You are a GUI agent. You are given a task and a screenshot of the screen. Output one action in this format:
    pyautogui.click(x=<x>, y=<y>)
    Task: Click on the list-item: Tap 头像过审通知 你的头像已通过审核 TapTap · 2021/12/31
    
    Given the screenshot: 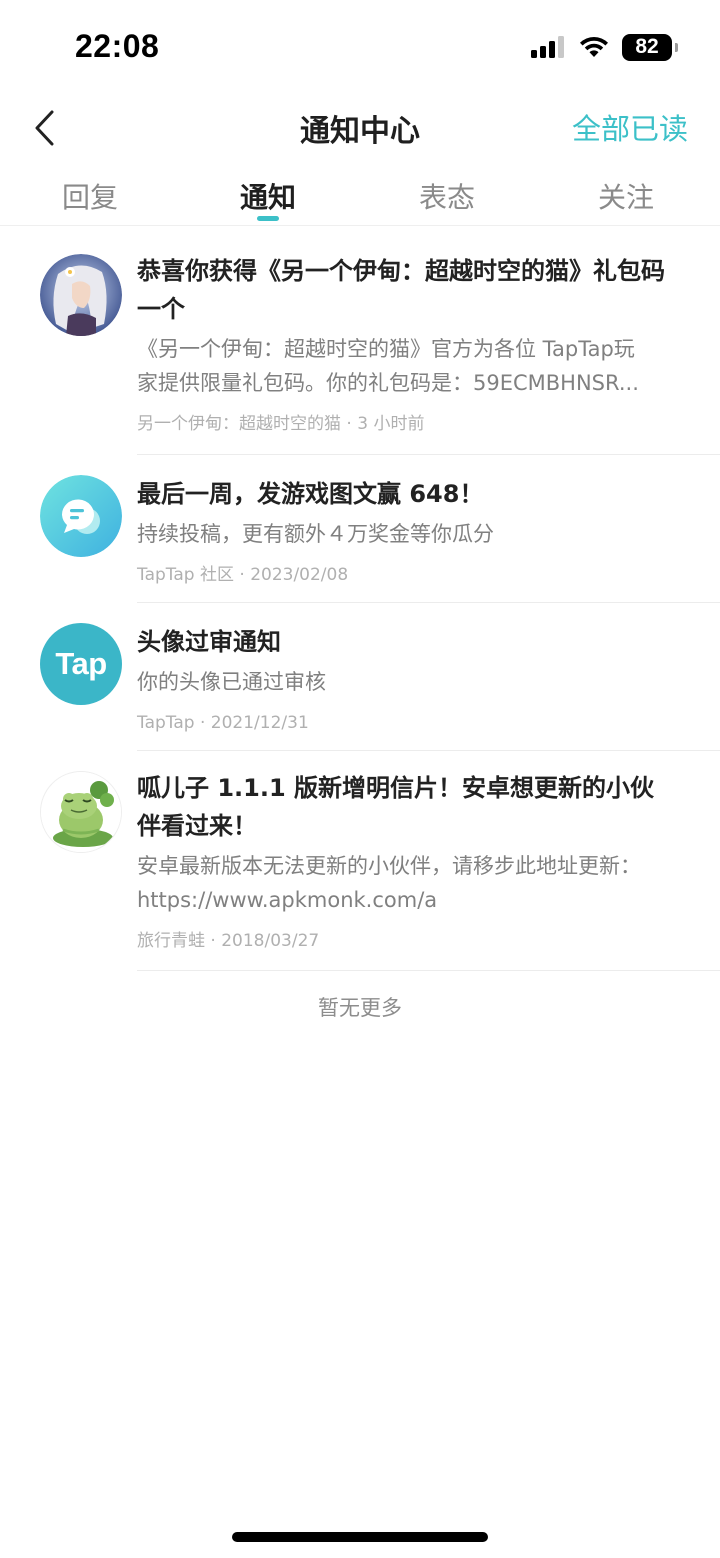 What is the action you would take?
    pyautogui.click(x=360, y=677)
    